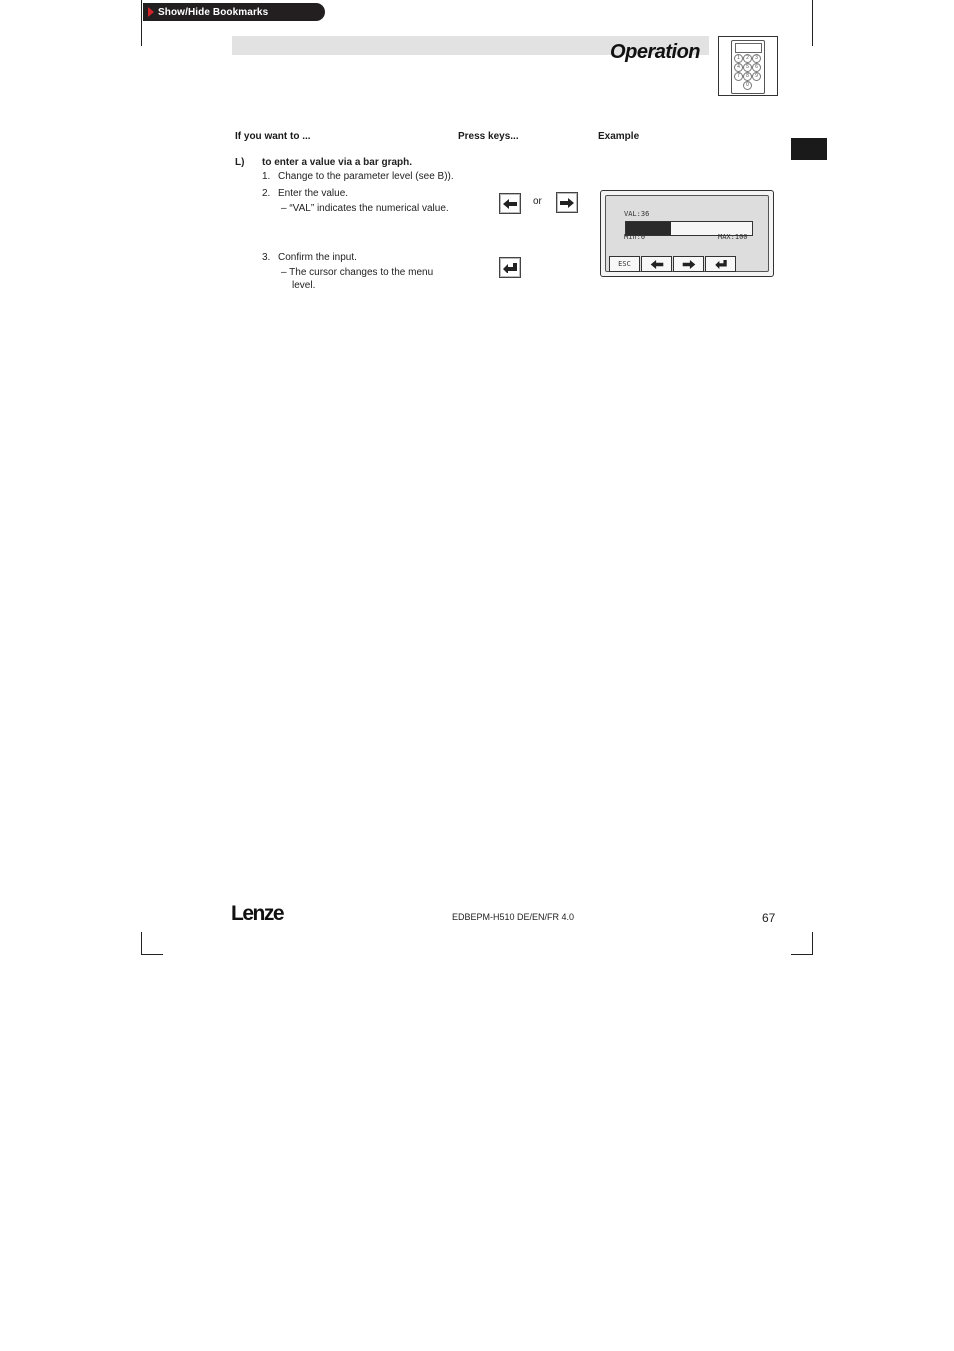  Describe the element at coordinates (769, 918) in the screenshot. I see `page-number: 67` at that location.